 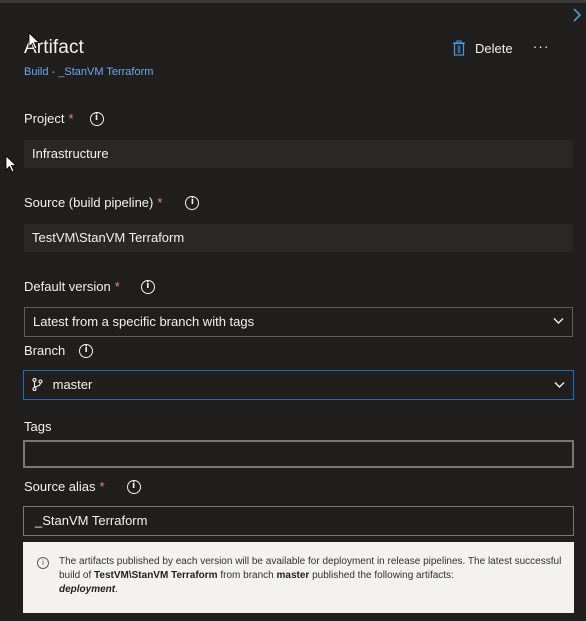 What do you see at coordinates (60, 486) in the screenshot?
I see `source-alias-label-text: Source alias` at bounding box center [60, 486].